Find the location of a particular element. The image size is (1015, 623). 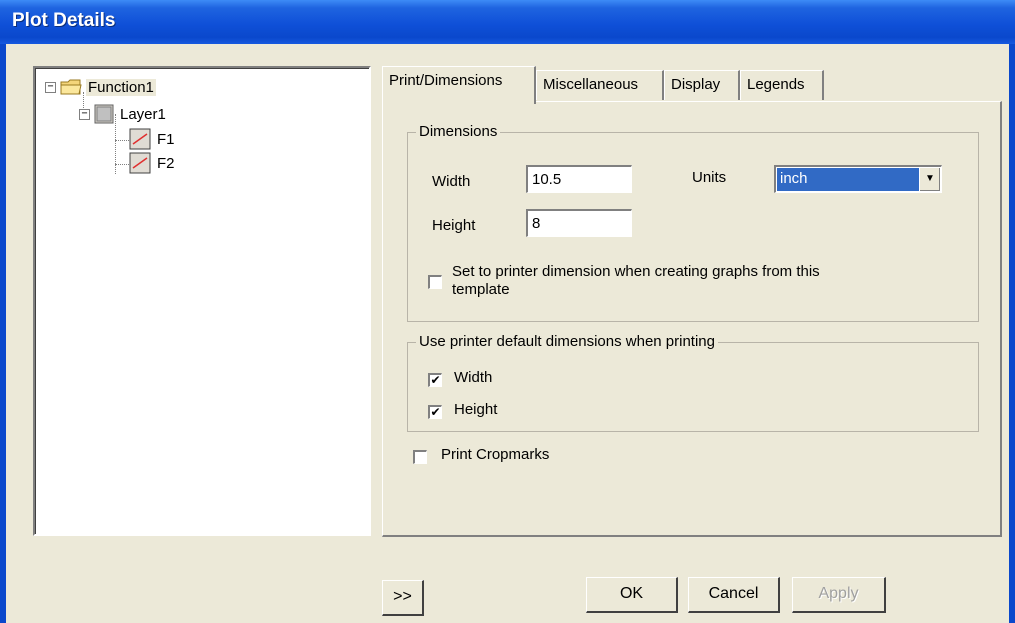

tree-label-function1: Function1 is located at coordinates (121, 87).